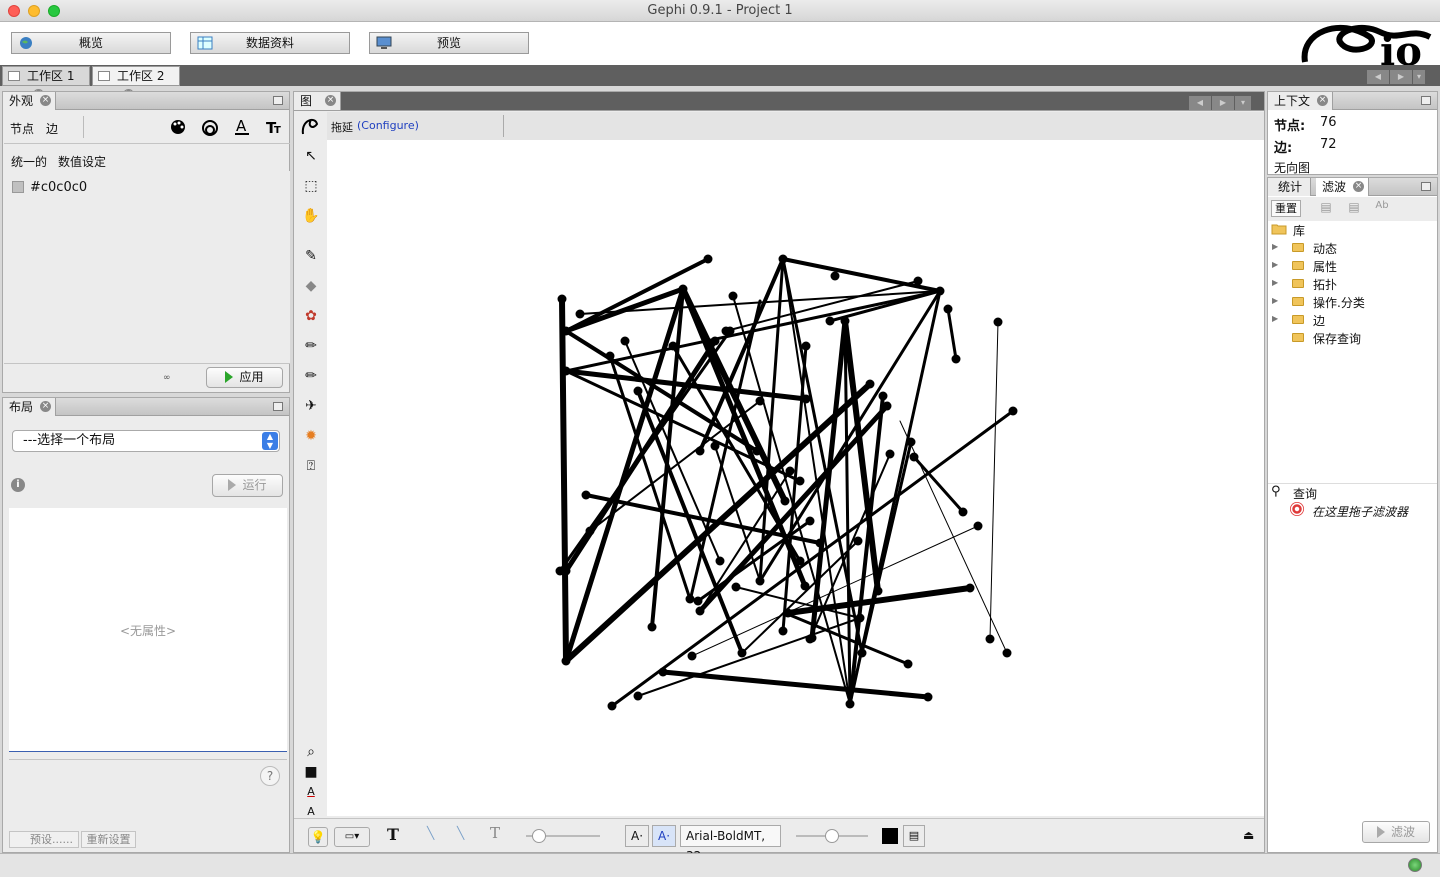 The height and width of the screenshot is (877, 1440). I want to click on font-selector: Arial-BoldMT, 32, so click(730, 844).